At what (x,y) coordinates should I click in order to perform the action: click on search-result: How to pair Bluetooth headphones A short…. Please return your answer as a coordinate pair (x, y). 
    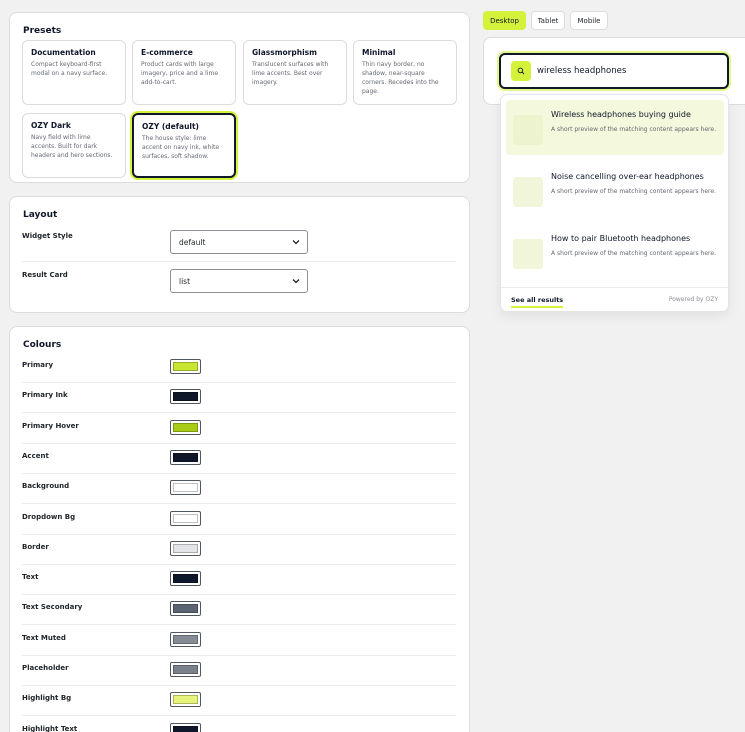
    Looking at the image, I should click on (615, 251).